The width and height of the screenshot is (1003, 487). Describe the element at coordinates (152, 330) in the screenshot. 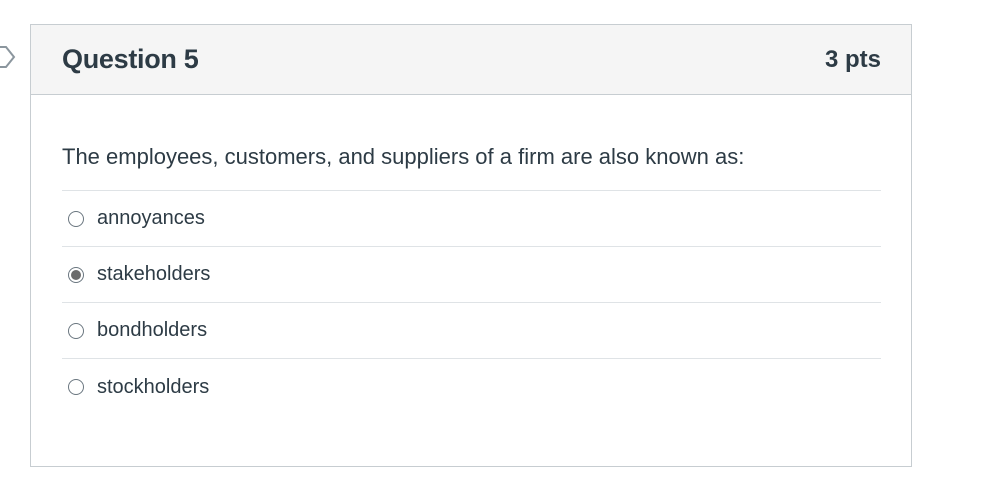

I see `answer-label: bondholders` at that location.